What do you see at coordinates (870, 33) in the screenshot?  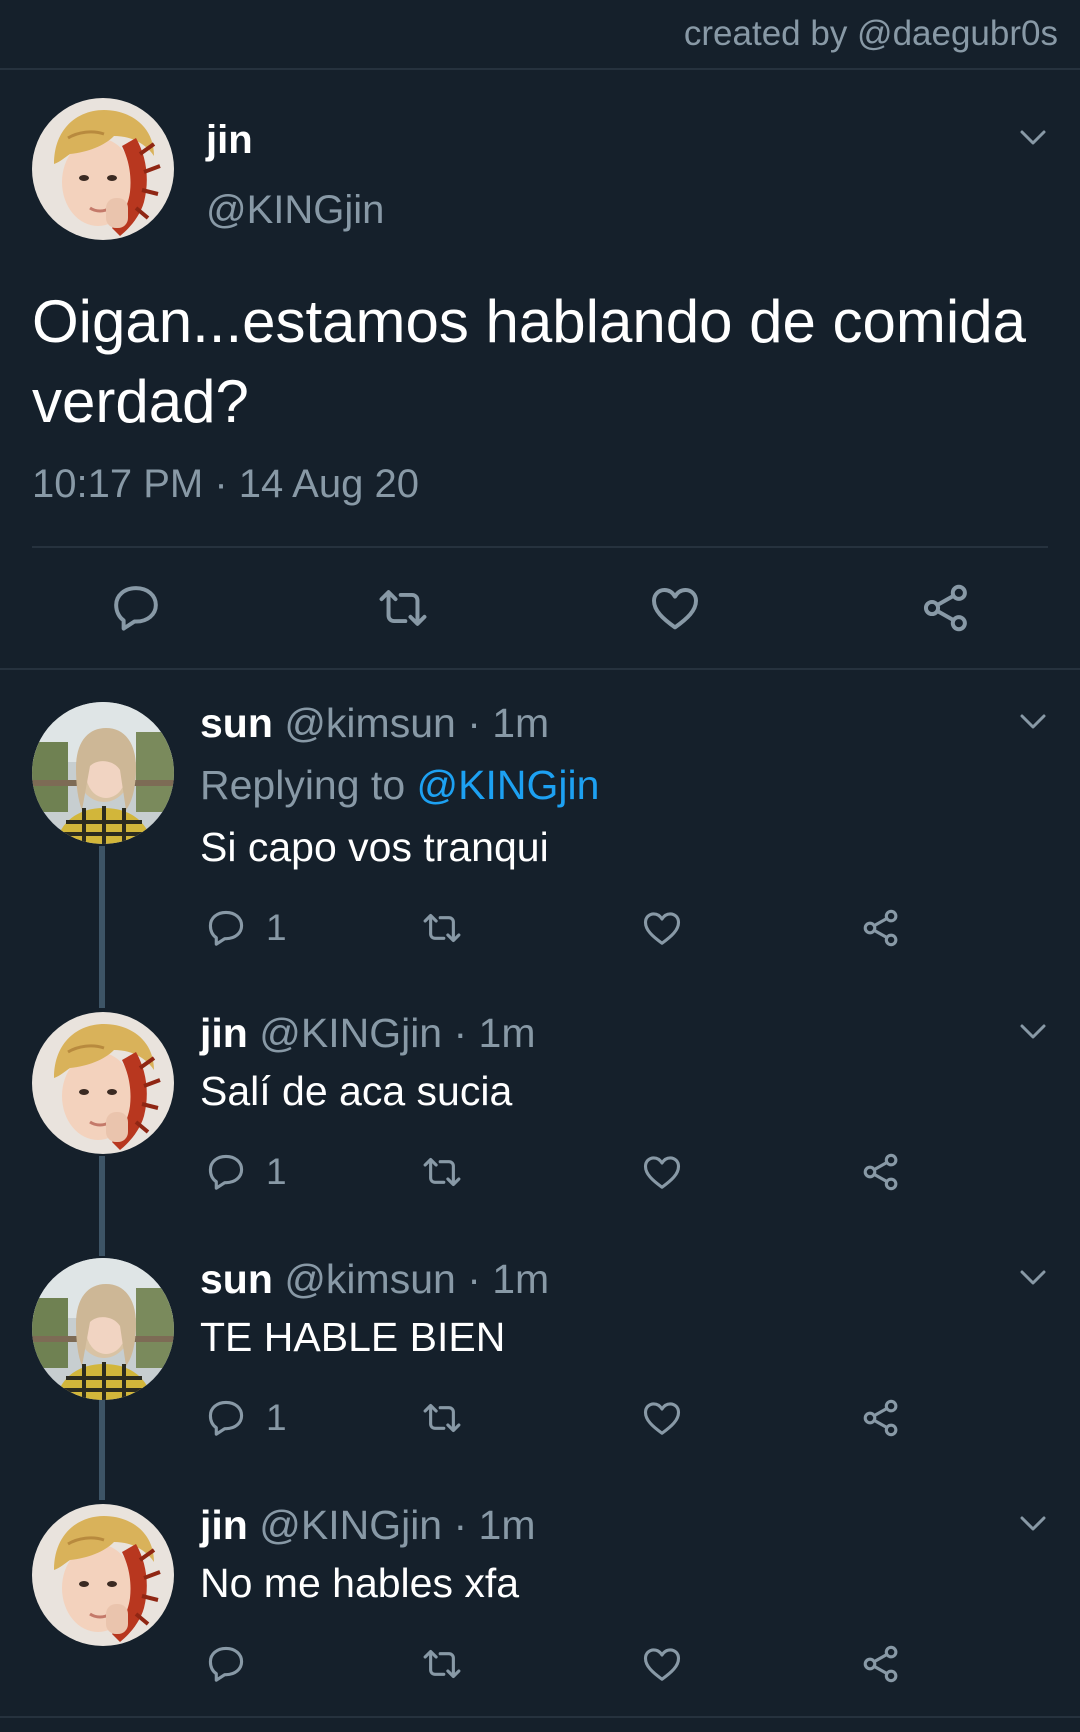 I see `credit-watermark: created by @daegubr0s` at bounding box center [870, 33].